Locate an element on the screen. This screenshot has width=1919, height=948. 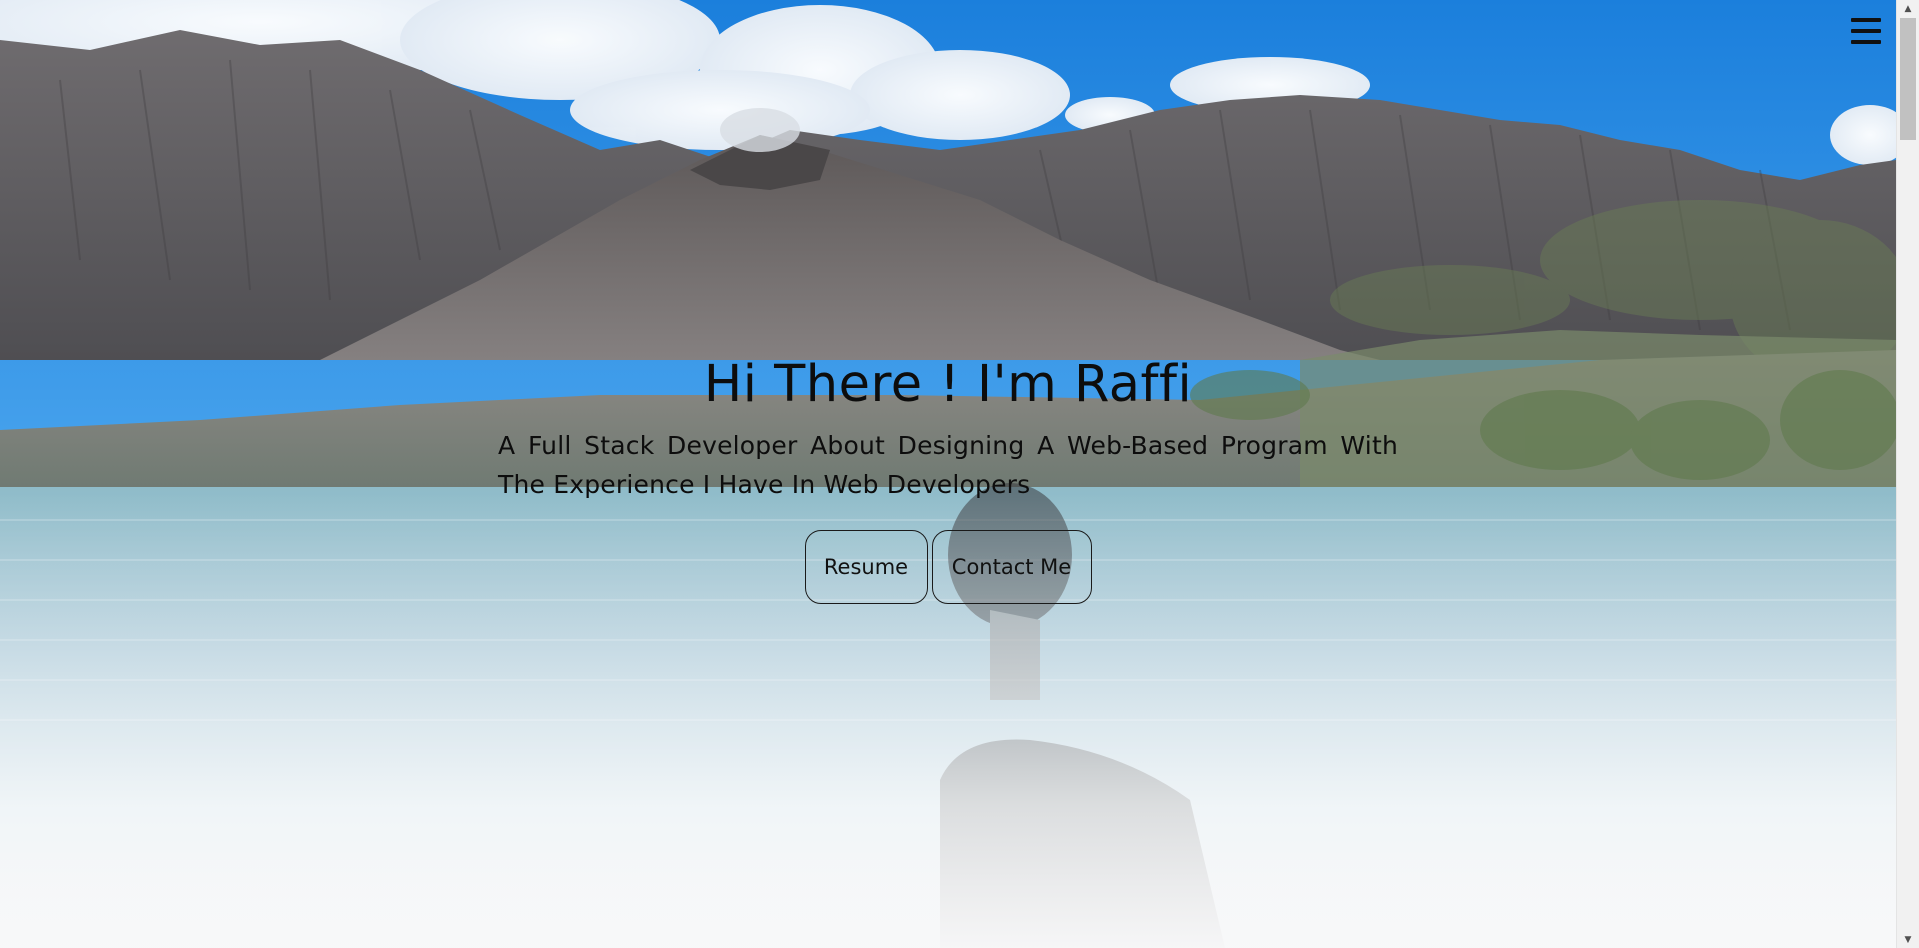
hero-buttons: Resume Contact Me is located at coordinates (948, 567).